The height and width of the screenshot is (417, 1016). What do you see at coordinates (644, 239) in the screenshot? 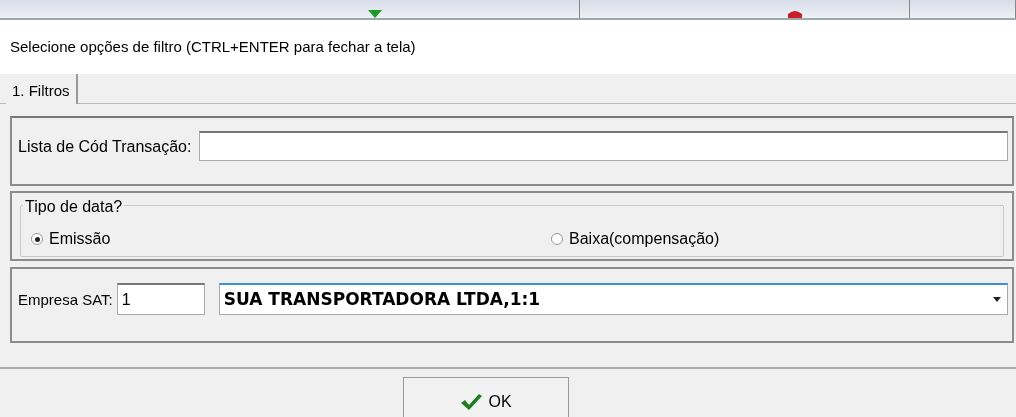
I see `radio-label: Baixa(compensação)` at bounding box center [644, 239].